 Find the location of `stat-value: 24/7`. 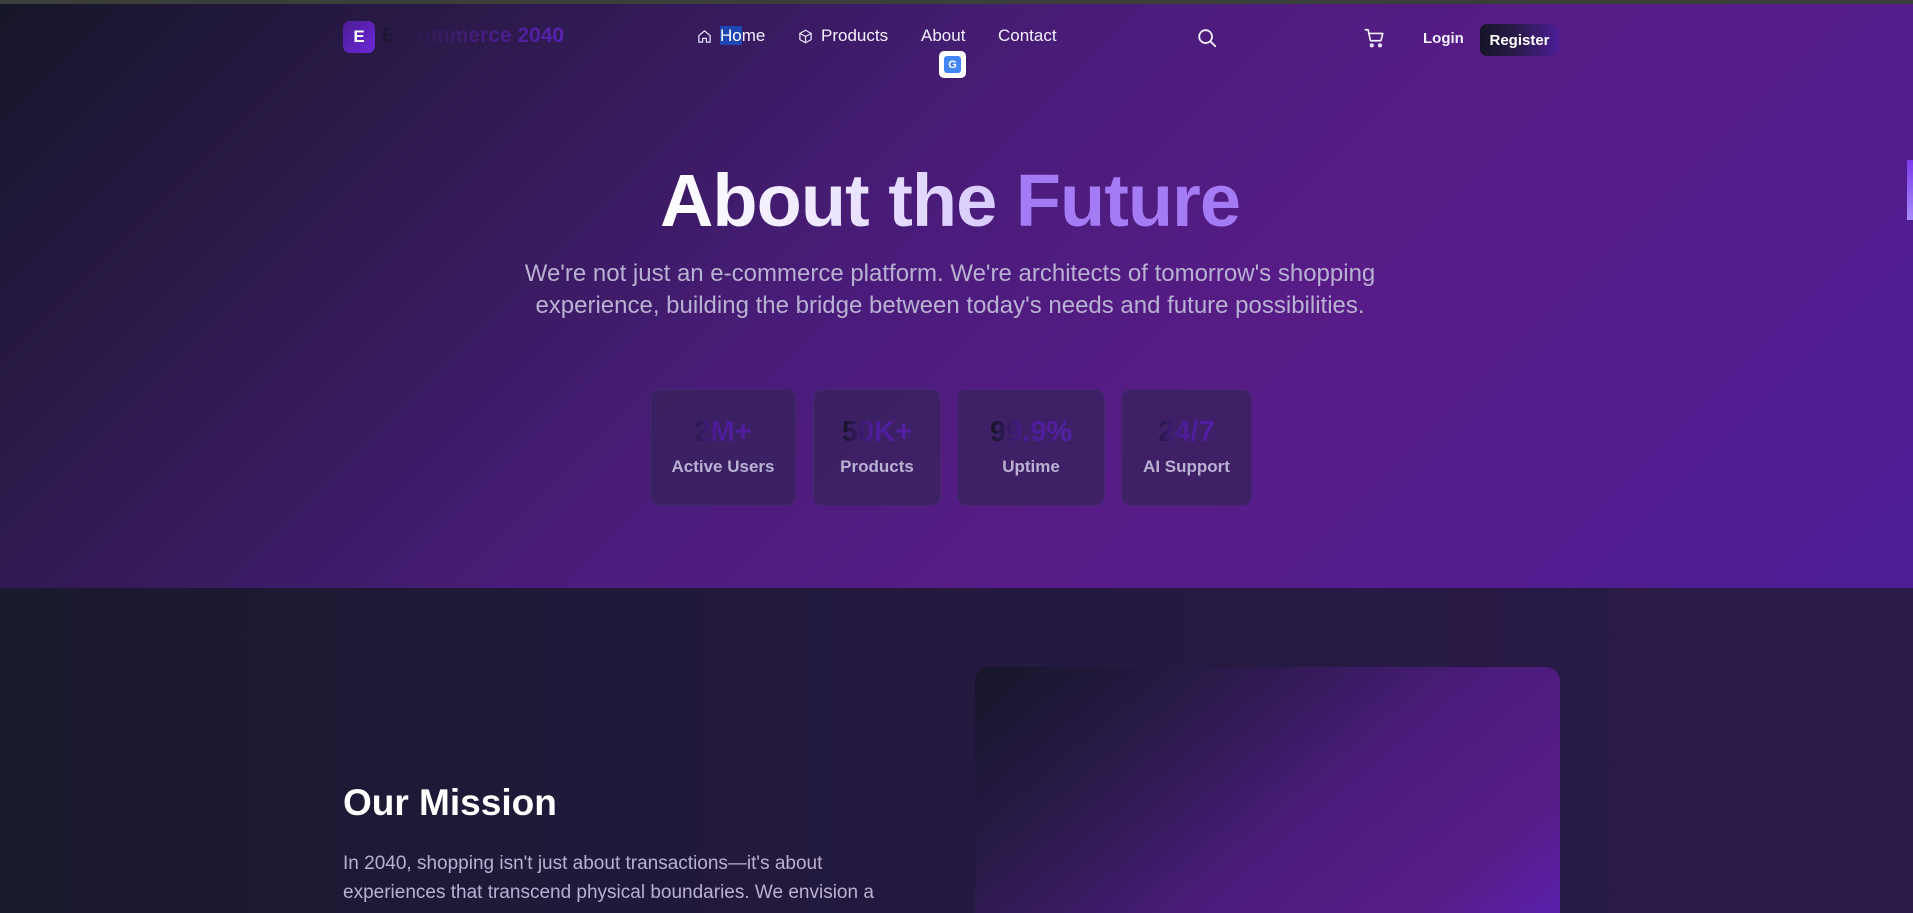

stat-value: 24/7 is located at coordinates (1186, 432).